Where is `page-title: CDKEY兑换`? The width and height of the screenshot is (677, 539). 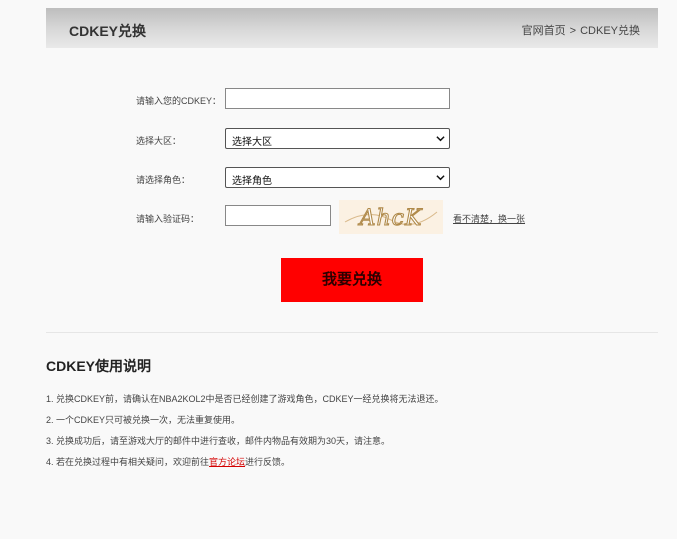
page-title: CDKEY兑换 is located at coordinates (108, 31).